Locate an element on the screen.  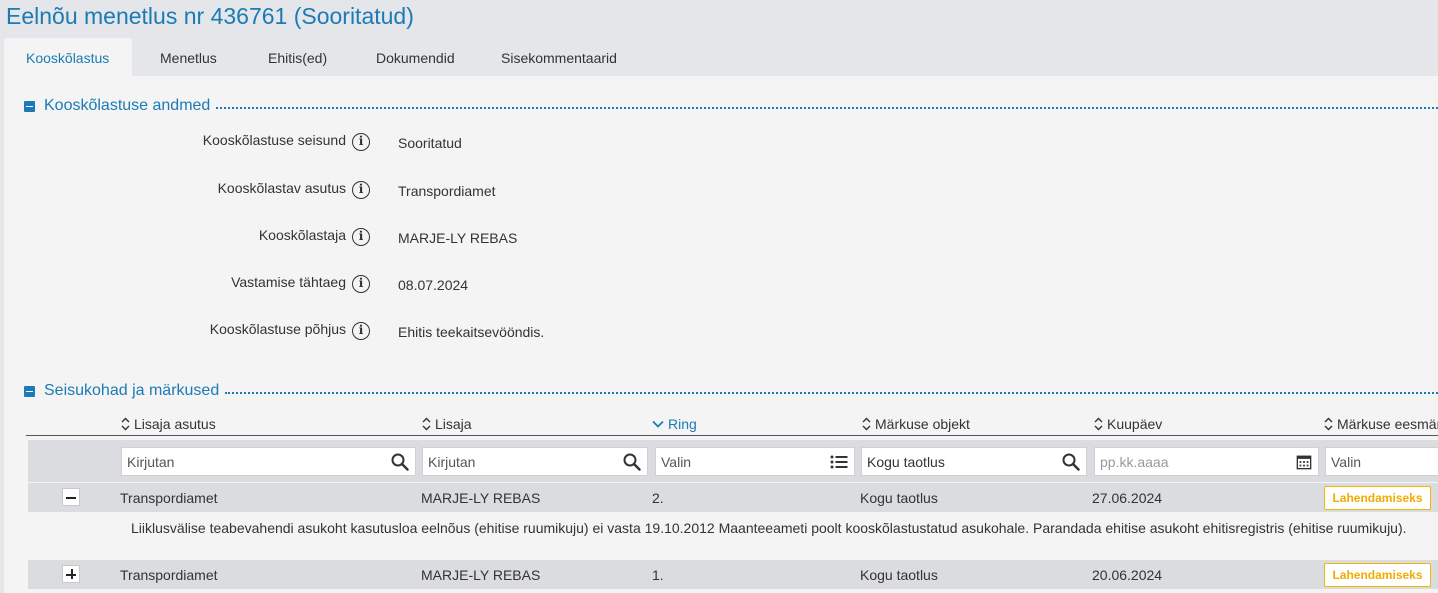
column-header-markuse-objekt: Märkuse objekt is located at coordinates (916, 424).